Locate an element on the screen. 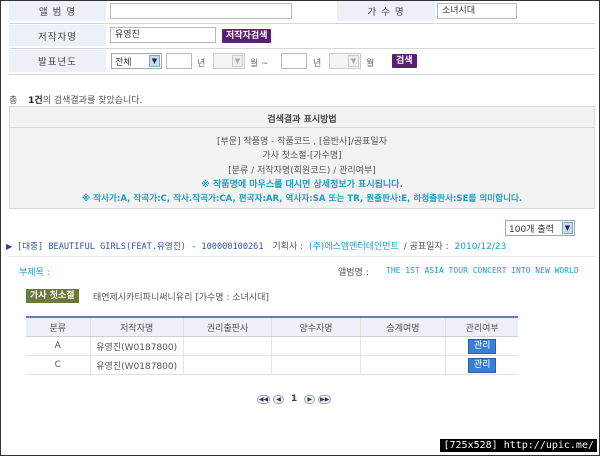  year-type-select: 전체 ▼ is located at coordinates (136, 61).